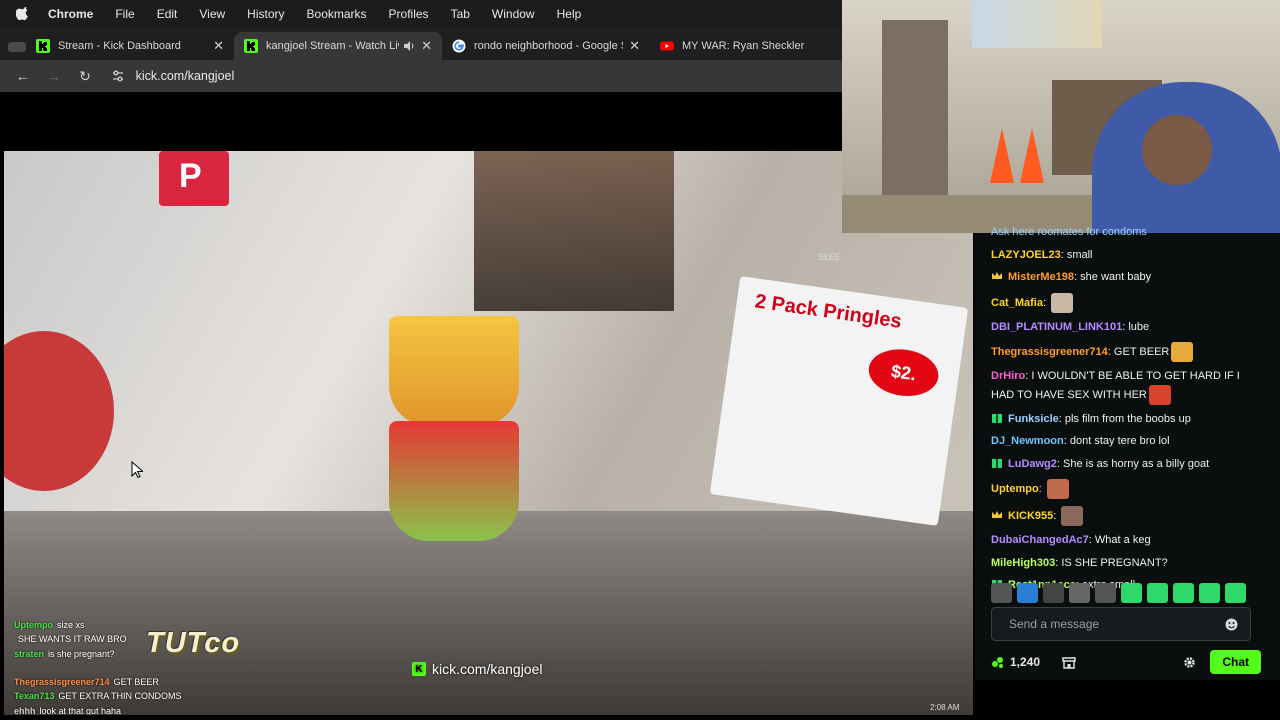 Image resolution: width=1280 pixels, height=720 pixels. I want to click on stream-watermark: K kick.com/kangjoel, so click(477, 669).